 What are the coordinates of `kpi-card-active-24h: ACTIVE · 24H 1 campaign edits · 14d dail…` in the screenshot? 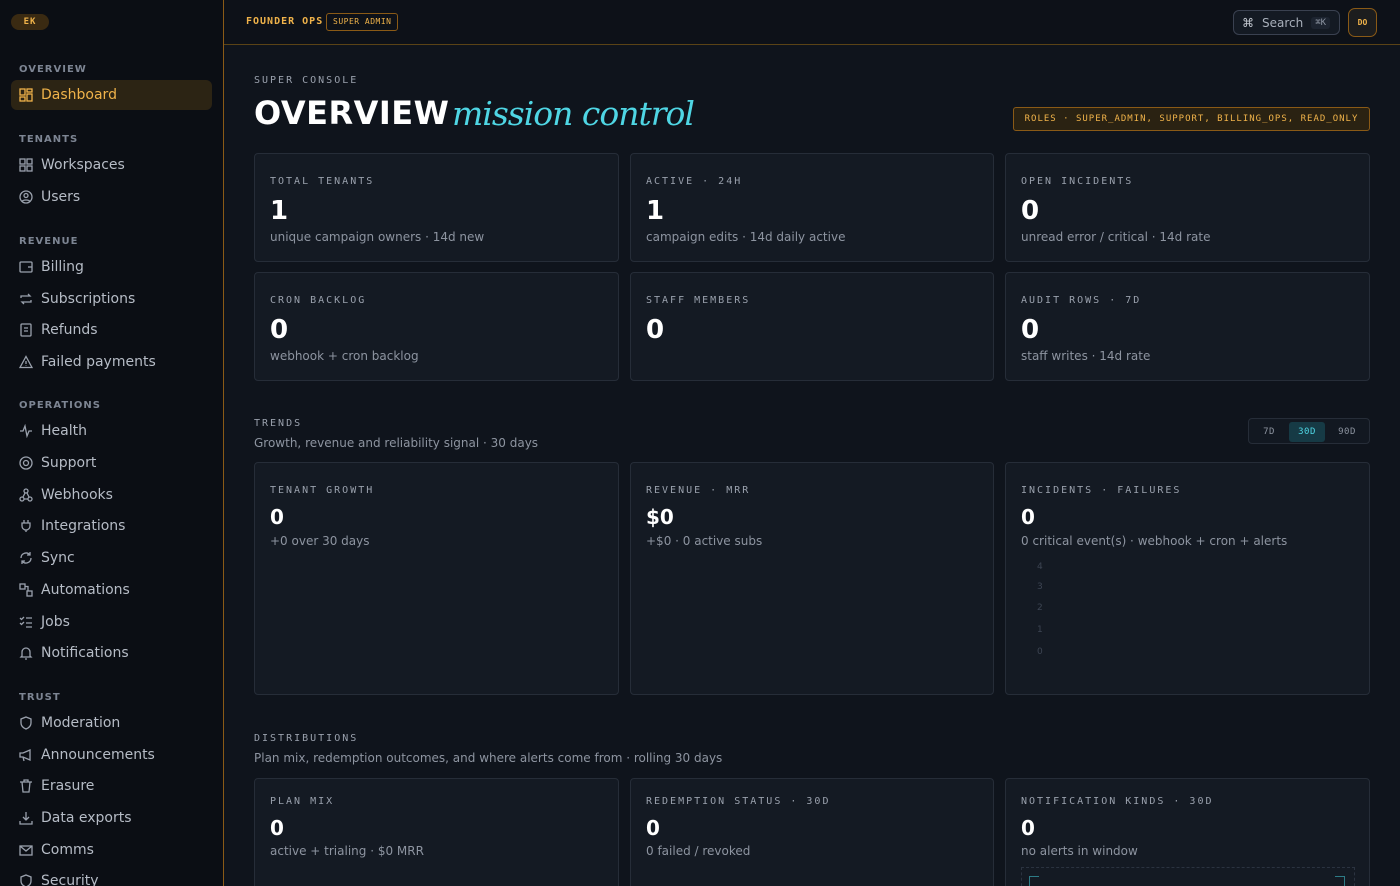 It's located at (812, 207).